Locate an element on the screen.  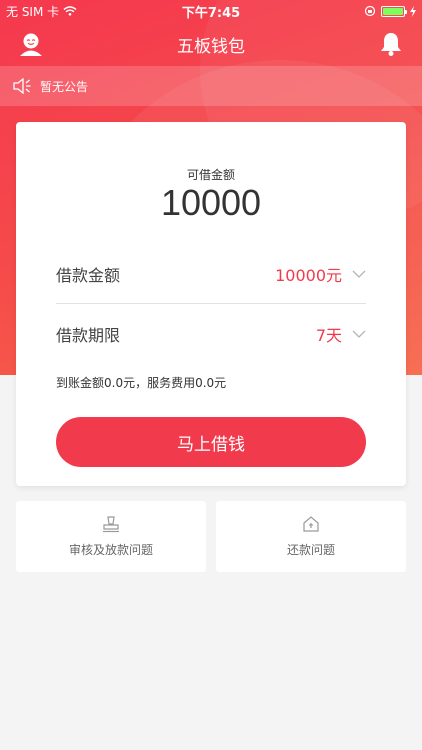
review-disbursement-faq: 审核及放款问题 is located at coordinates (111, 536).